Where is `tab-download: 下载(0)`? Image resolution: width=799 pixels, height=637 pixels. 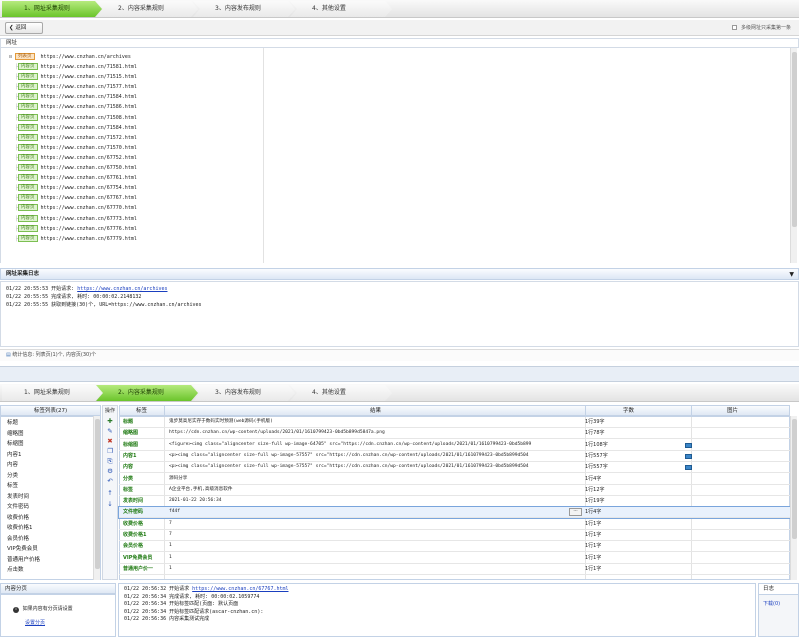 tab-download: 下载(0) is located at coordinates (771, 603).